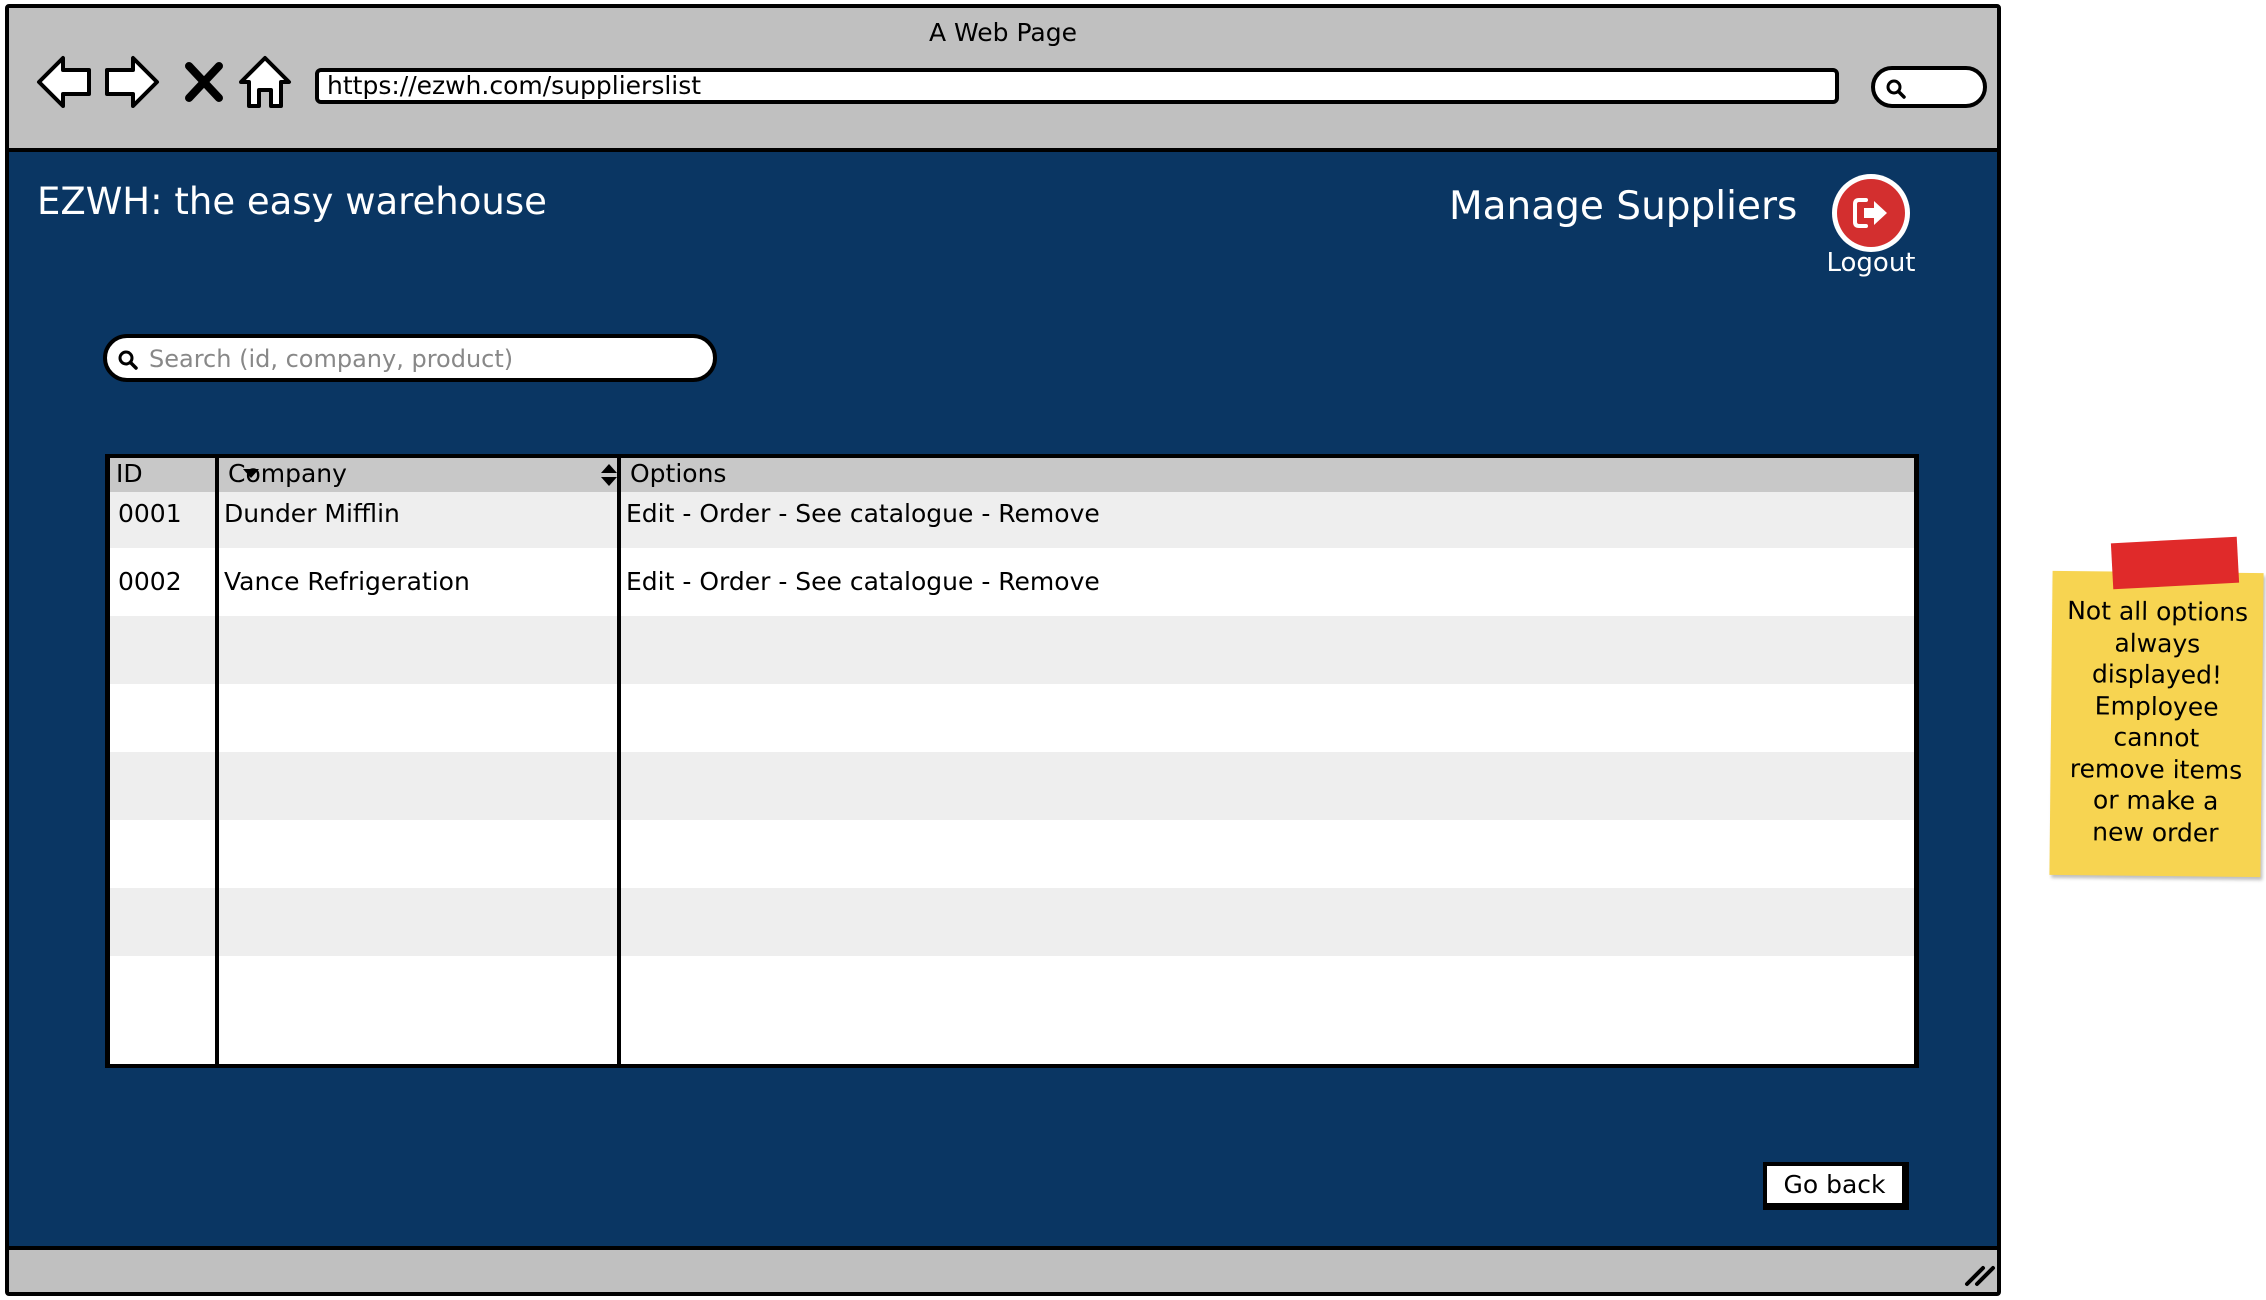 Image resolution: width=2266 pixels, height=1300 pixels. I want to click on table-header: ID Company Options, so click(1012, 475).